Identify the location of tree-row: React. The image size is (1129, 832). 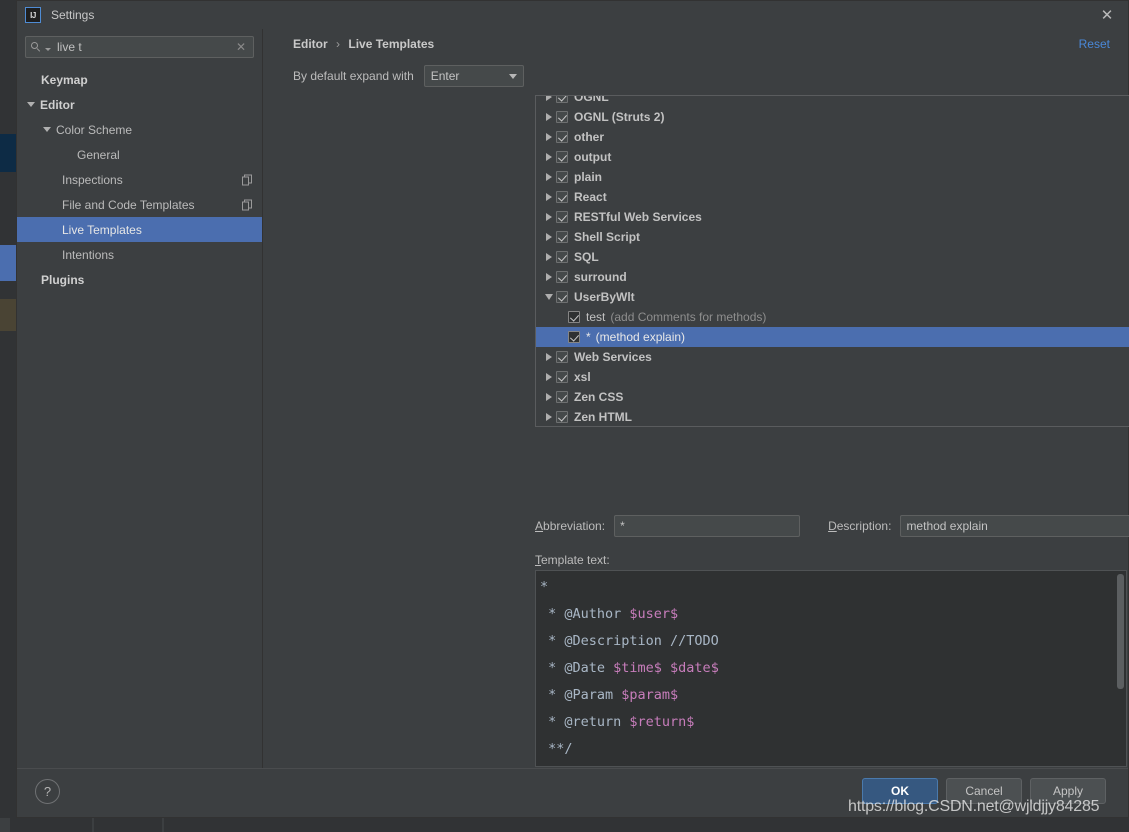
(832, 197).